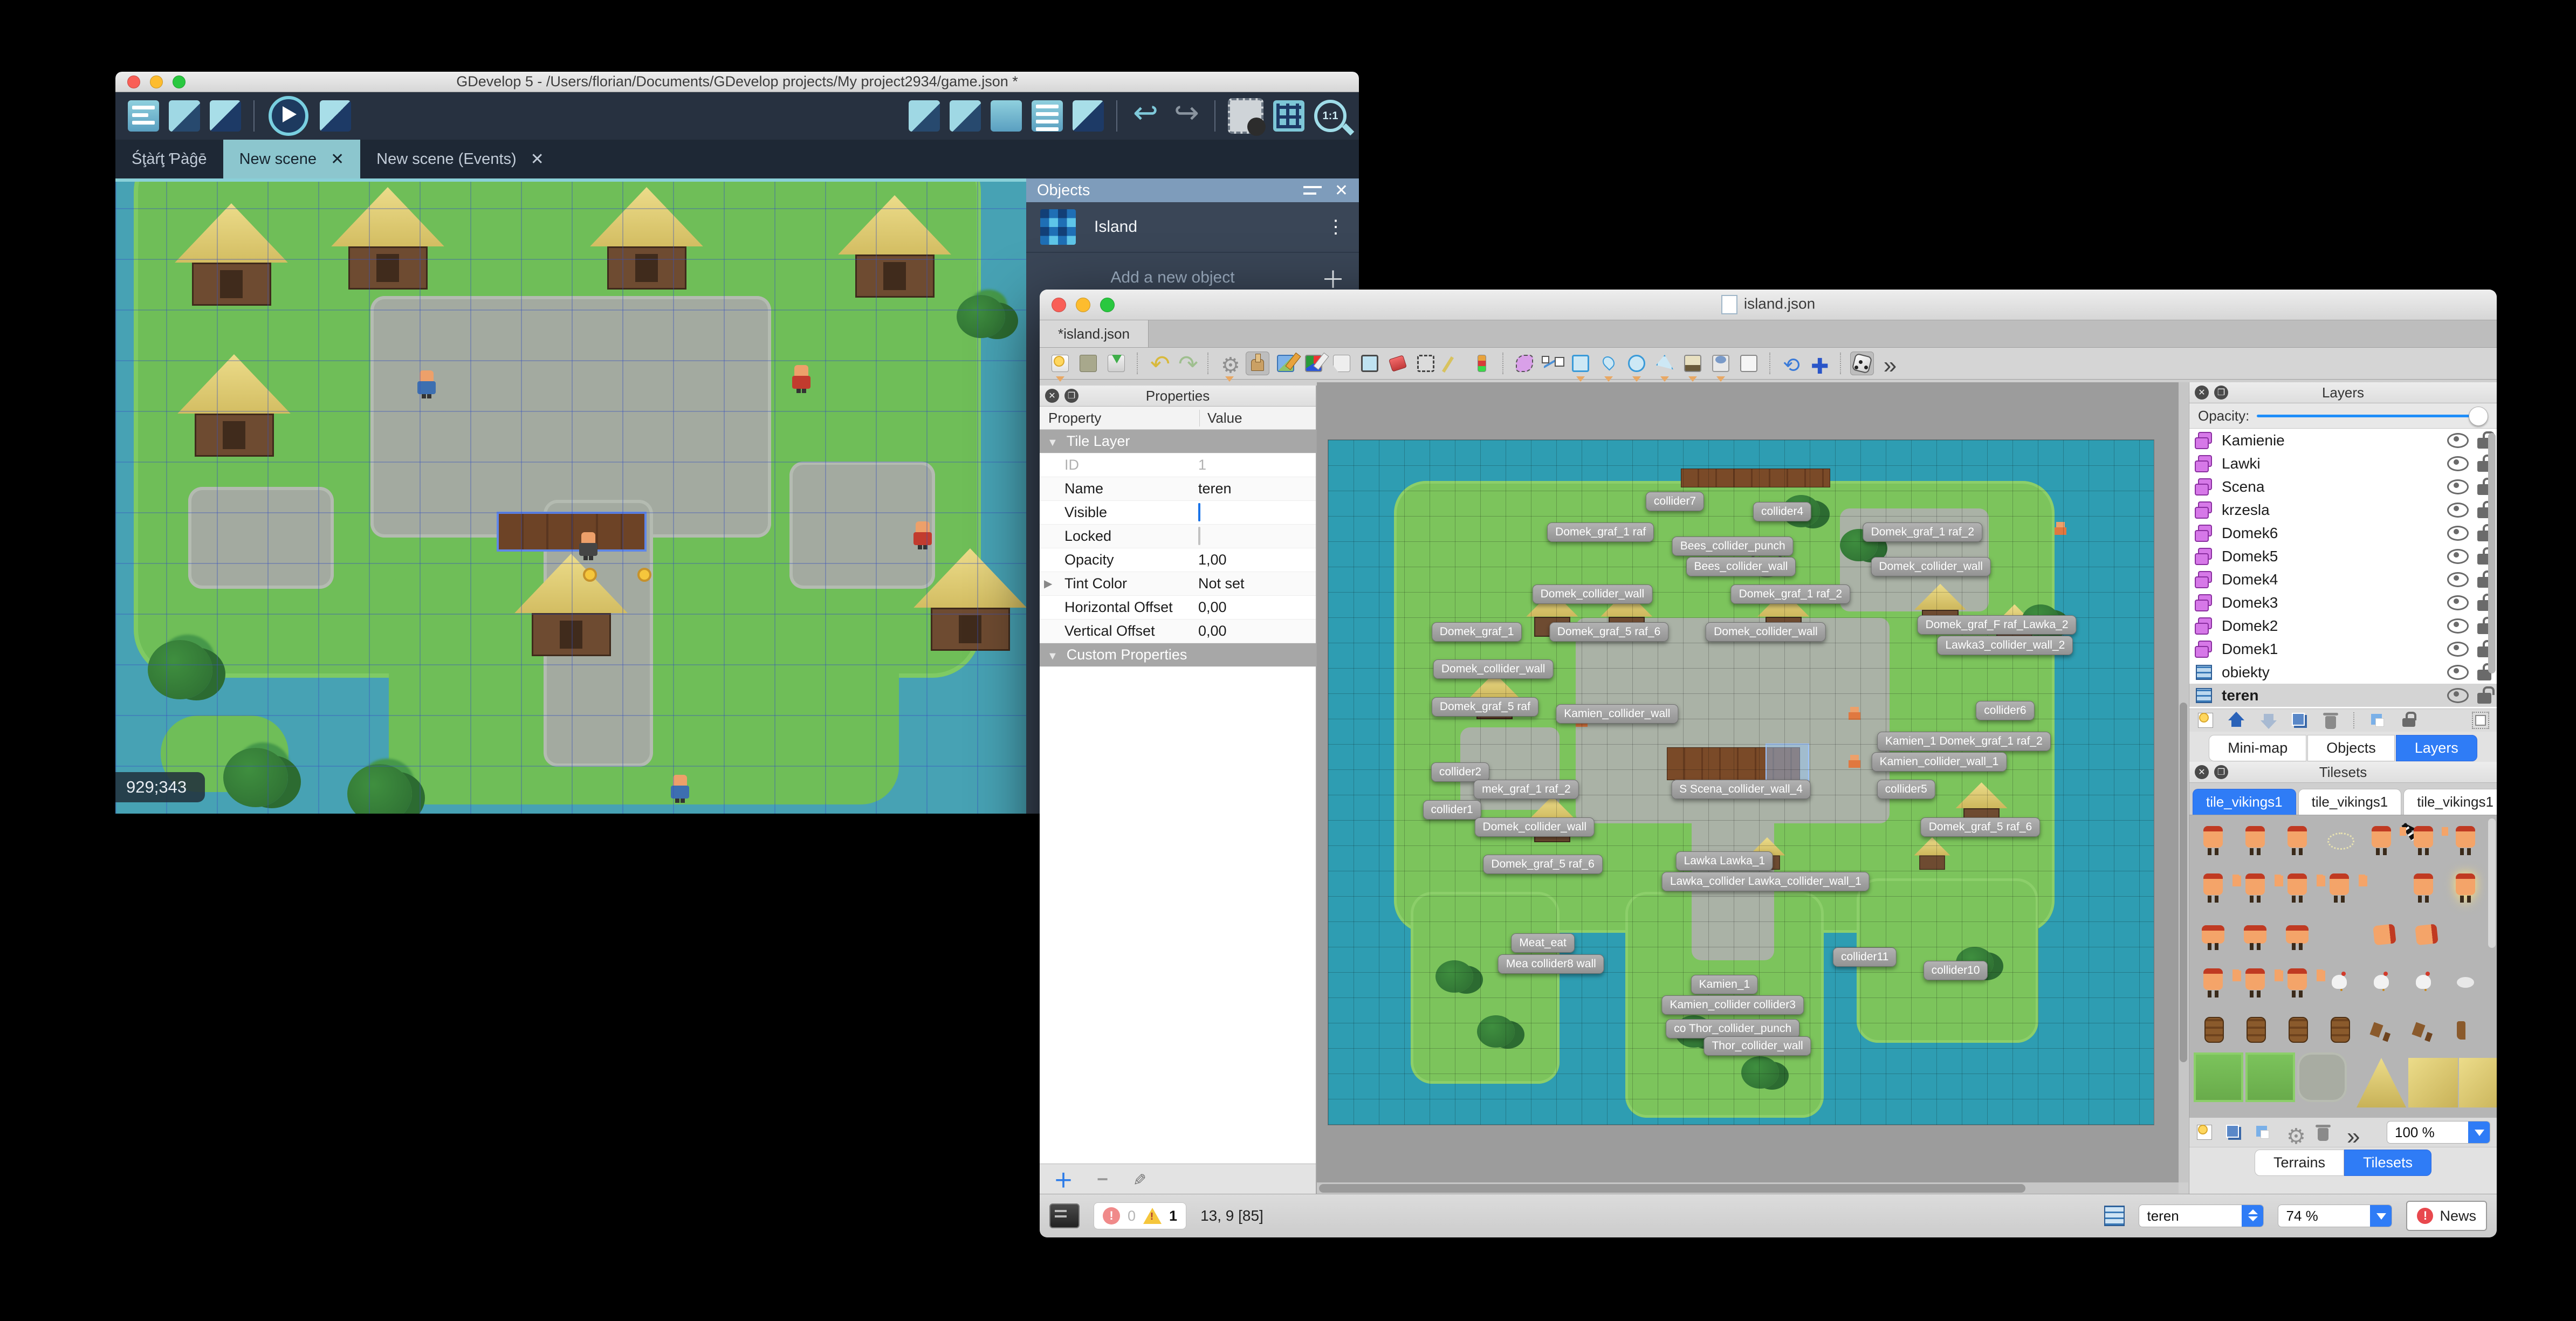  What do you see at coordinates (2377, 720) in the screenshot?
I see `layer-opacity-icon` at bounding box center [2377, 720].